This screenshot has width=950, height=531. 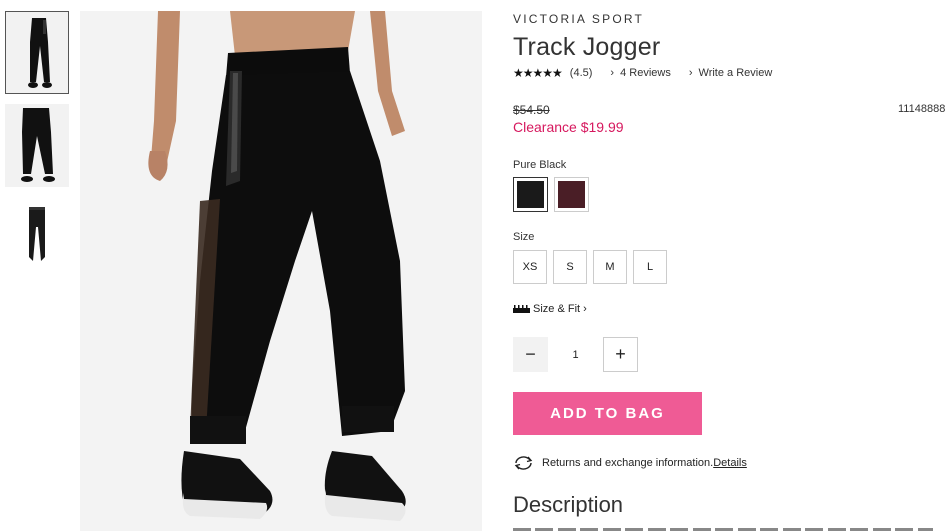 I want to click on product-sku: 11148888, so click(x=922, y=109).